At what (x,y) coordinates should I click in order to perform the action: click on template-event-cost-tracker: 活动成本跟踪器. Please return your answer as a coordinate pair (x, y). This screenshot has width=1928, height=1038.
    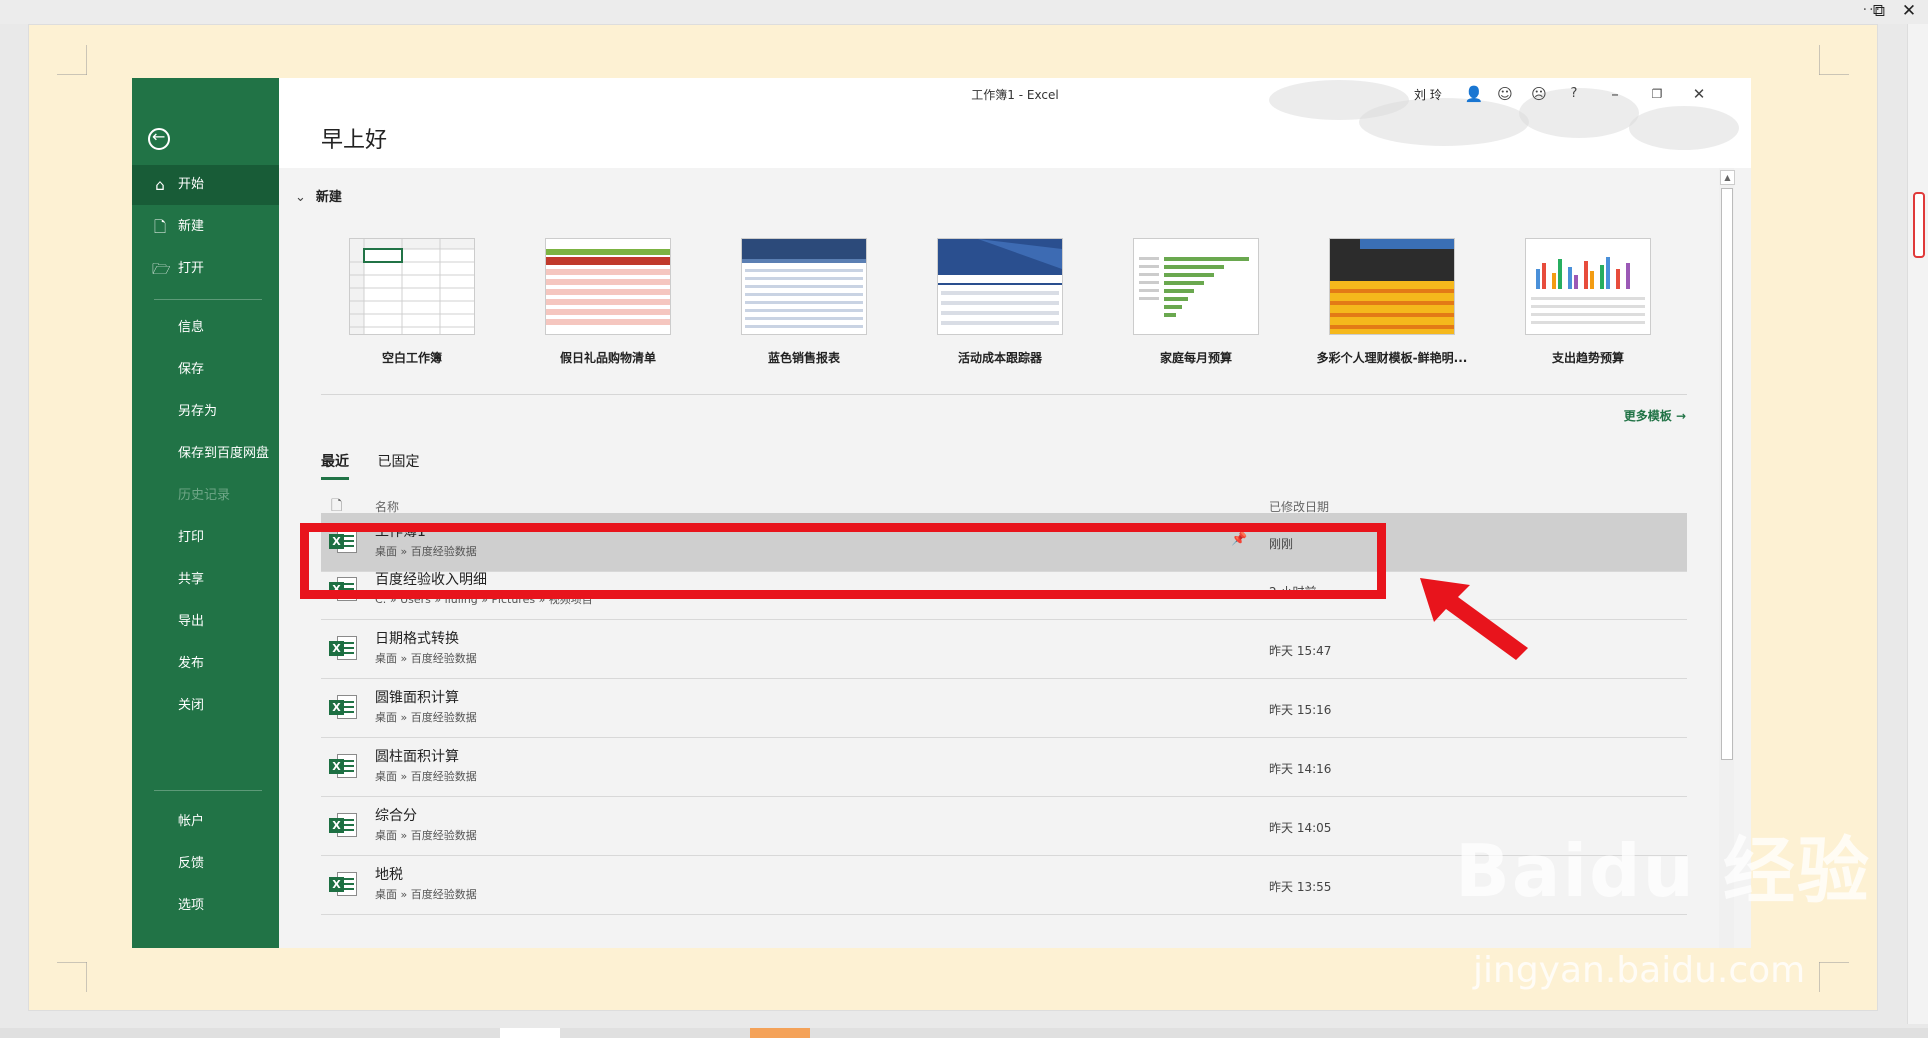
    Looking at the image, I should click on (1000, 302).